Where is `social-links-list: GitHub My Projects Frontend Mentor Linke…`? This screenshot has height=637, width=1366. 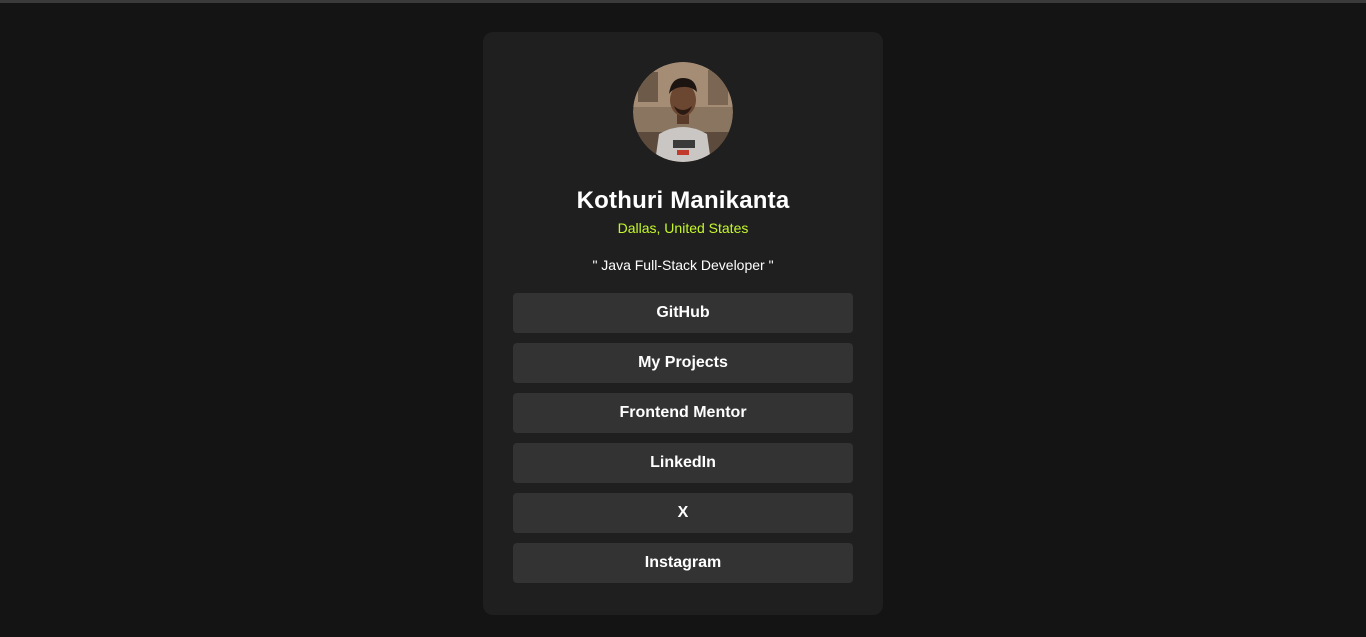 social-links-list: GitHub My Projects Frontend Mentor Linke… is located at coordinates (683, 438).